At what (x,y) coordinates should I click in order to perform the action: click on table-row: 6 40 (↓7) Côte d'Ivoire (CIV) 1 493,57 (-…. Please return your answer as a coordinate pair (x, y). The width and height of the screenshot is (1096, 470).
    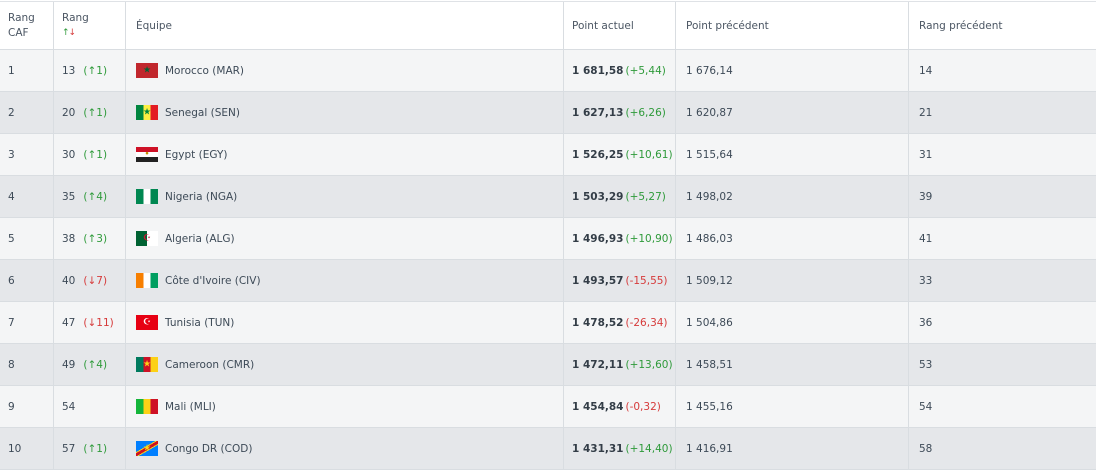
    Looking at the image, I should click on (548, 281).